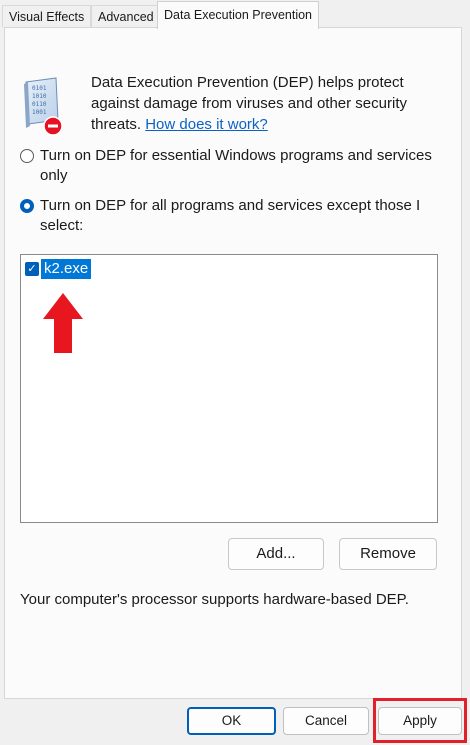 The height and width of the screenshot is (745, 470). Describe the element at coordinates (27, 206) in the screenshot. I see `radio-all-except-selected` at that location.